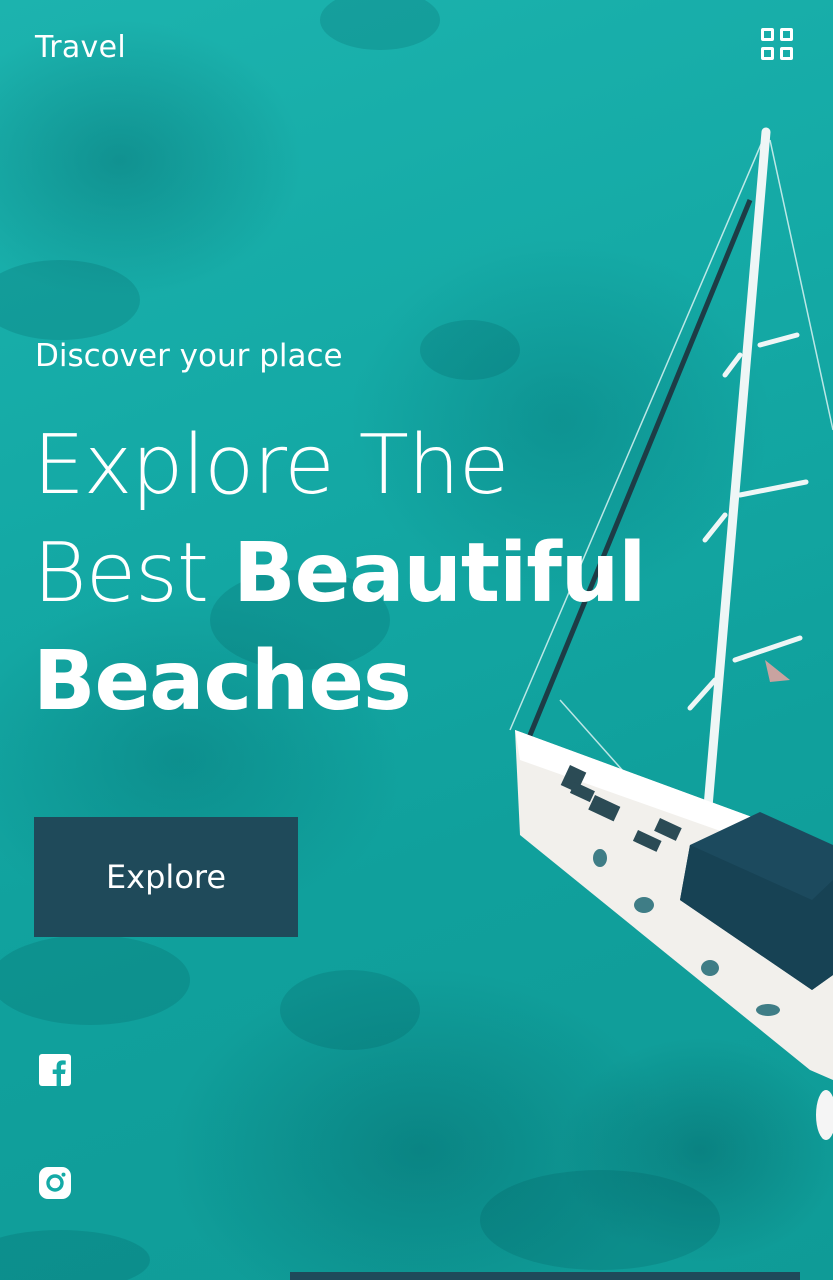 Image resolution: width=833 pixels, height=1280 pixels. I want to click on headline-line-3-bold: Beaches, so click(222, 681).